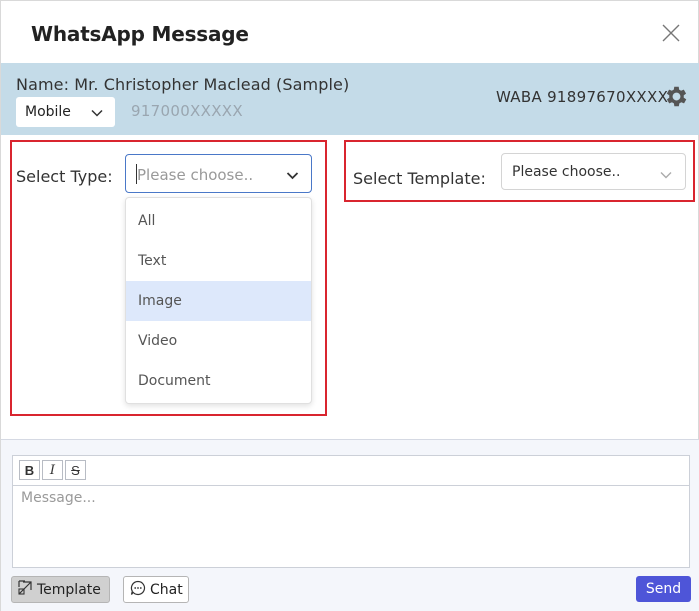 The height and width of the screenshot is (611, 699). I want to click on send-button: Send, so click(663, 589).